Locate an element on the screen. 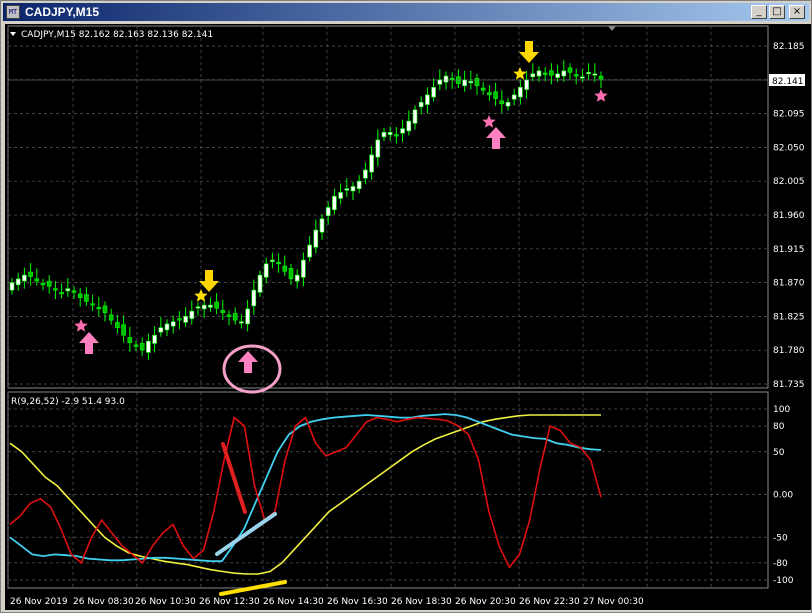  indicator-tick-label: 80 is located at coordinates (779, 427).